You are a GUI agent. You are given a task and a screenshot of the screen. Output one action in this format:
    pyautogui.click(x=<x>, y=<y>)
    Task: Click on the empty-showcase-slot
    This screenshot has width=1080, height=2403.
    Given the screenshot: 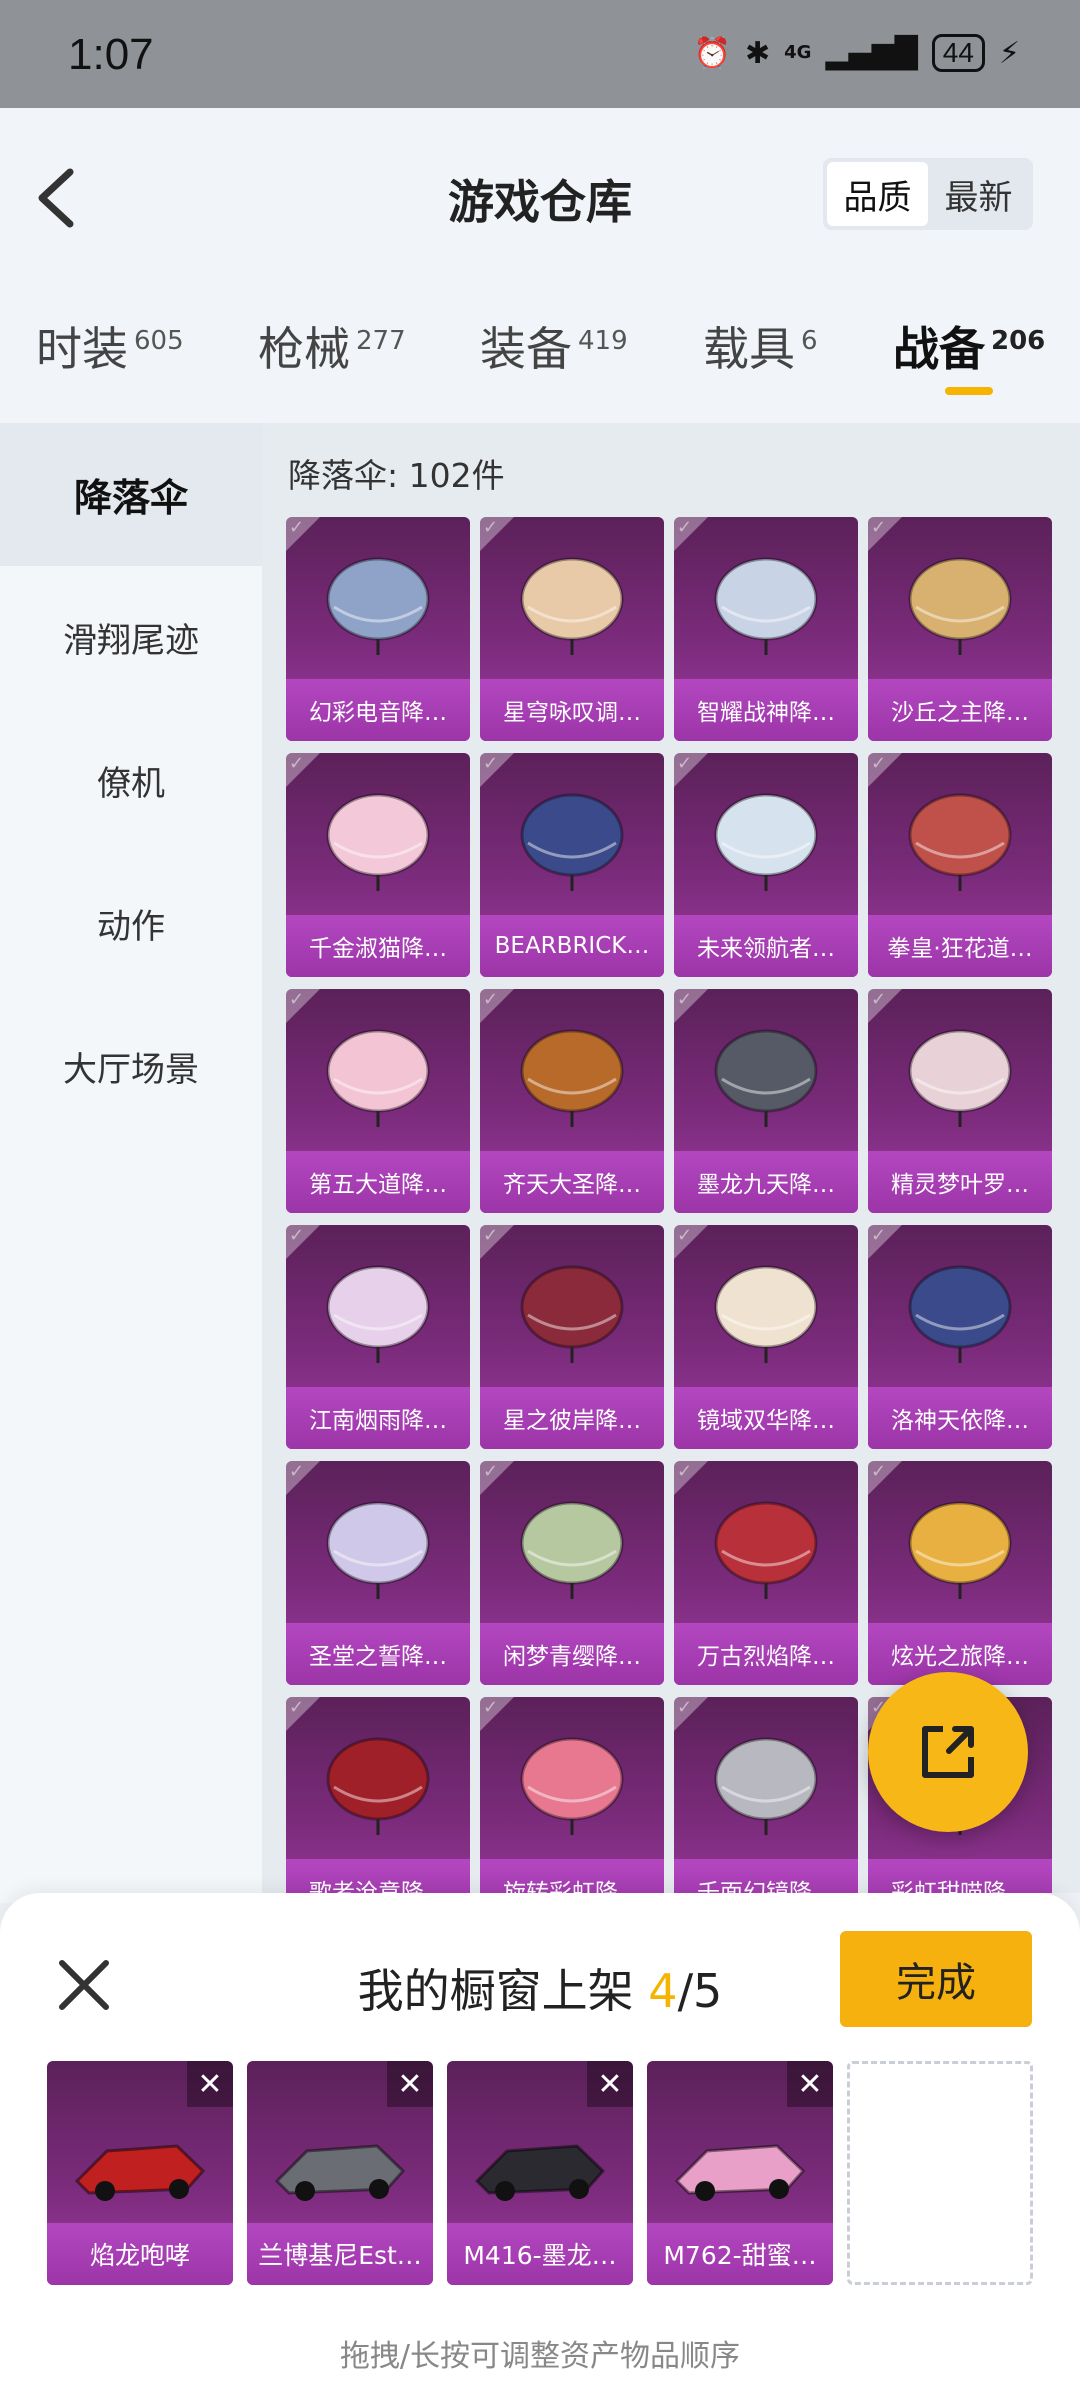 What is the action you would take?
    pyautogui.click(x=940, y=2173)
    